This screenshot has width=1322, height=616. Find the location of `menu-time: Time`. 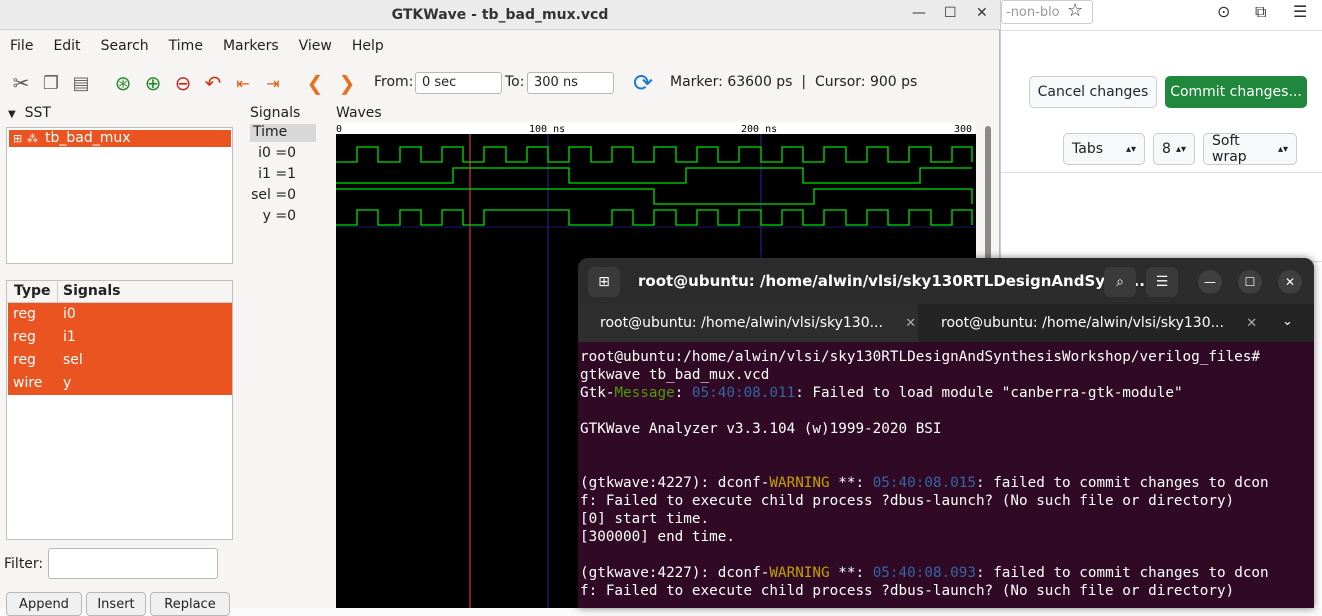

menu-time: Time is located at coordinates (186, 46).